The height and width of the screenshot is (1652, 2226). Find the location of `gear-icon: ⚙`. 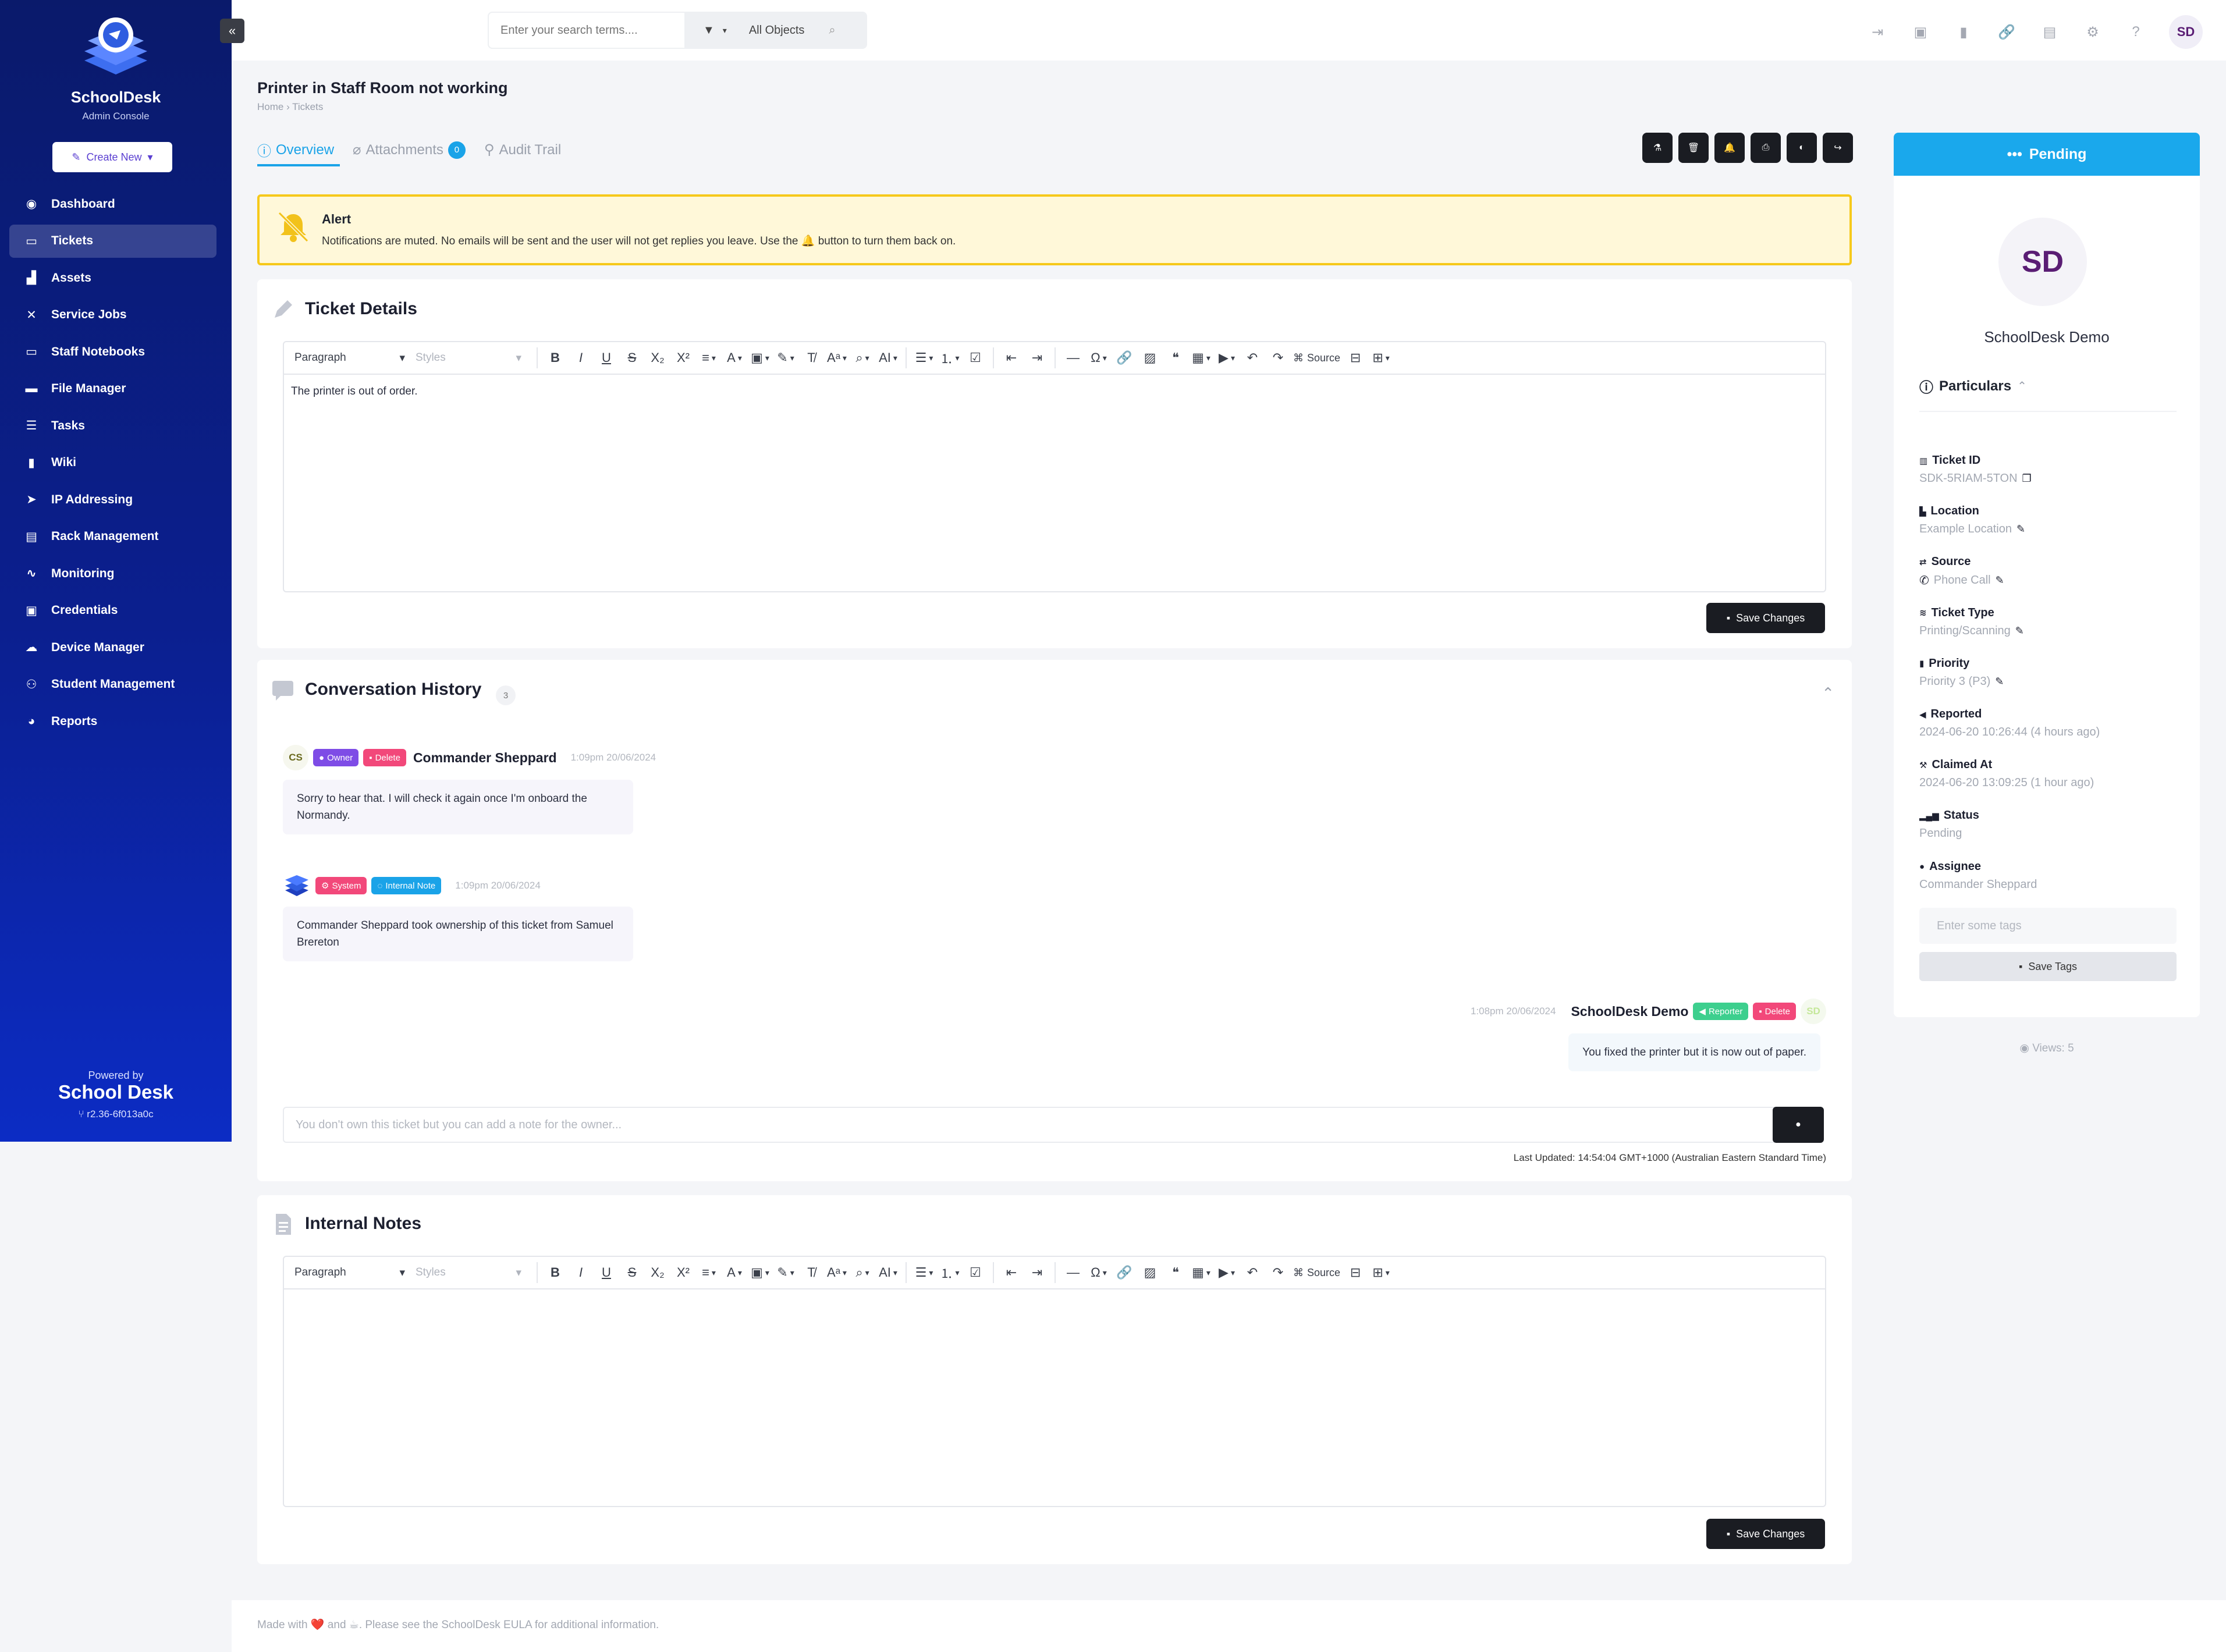

gear-icon: ⚙ is located at coordinates (2093, 32).